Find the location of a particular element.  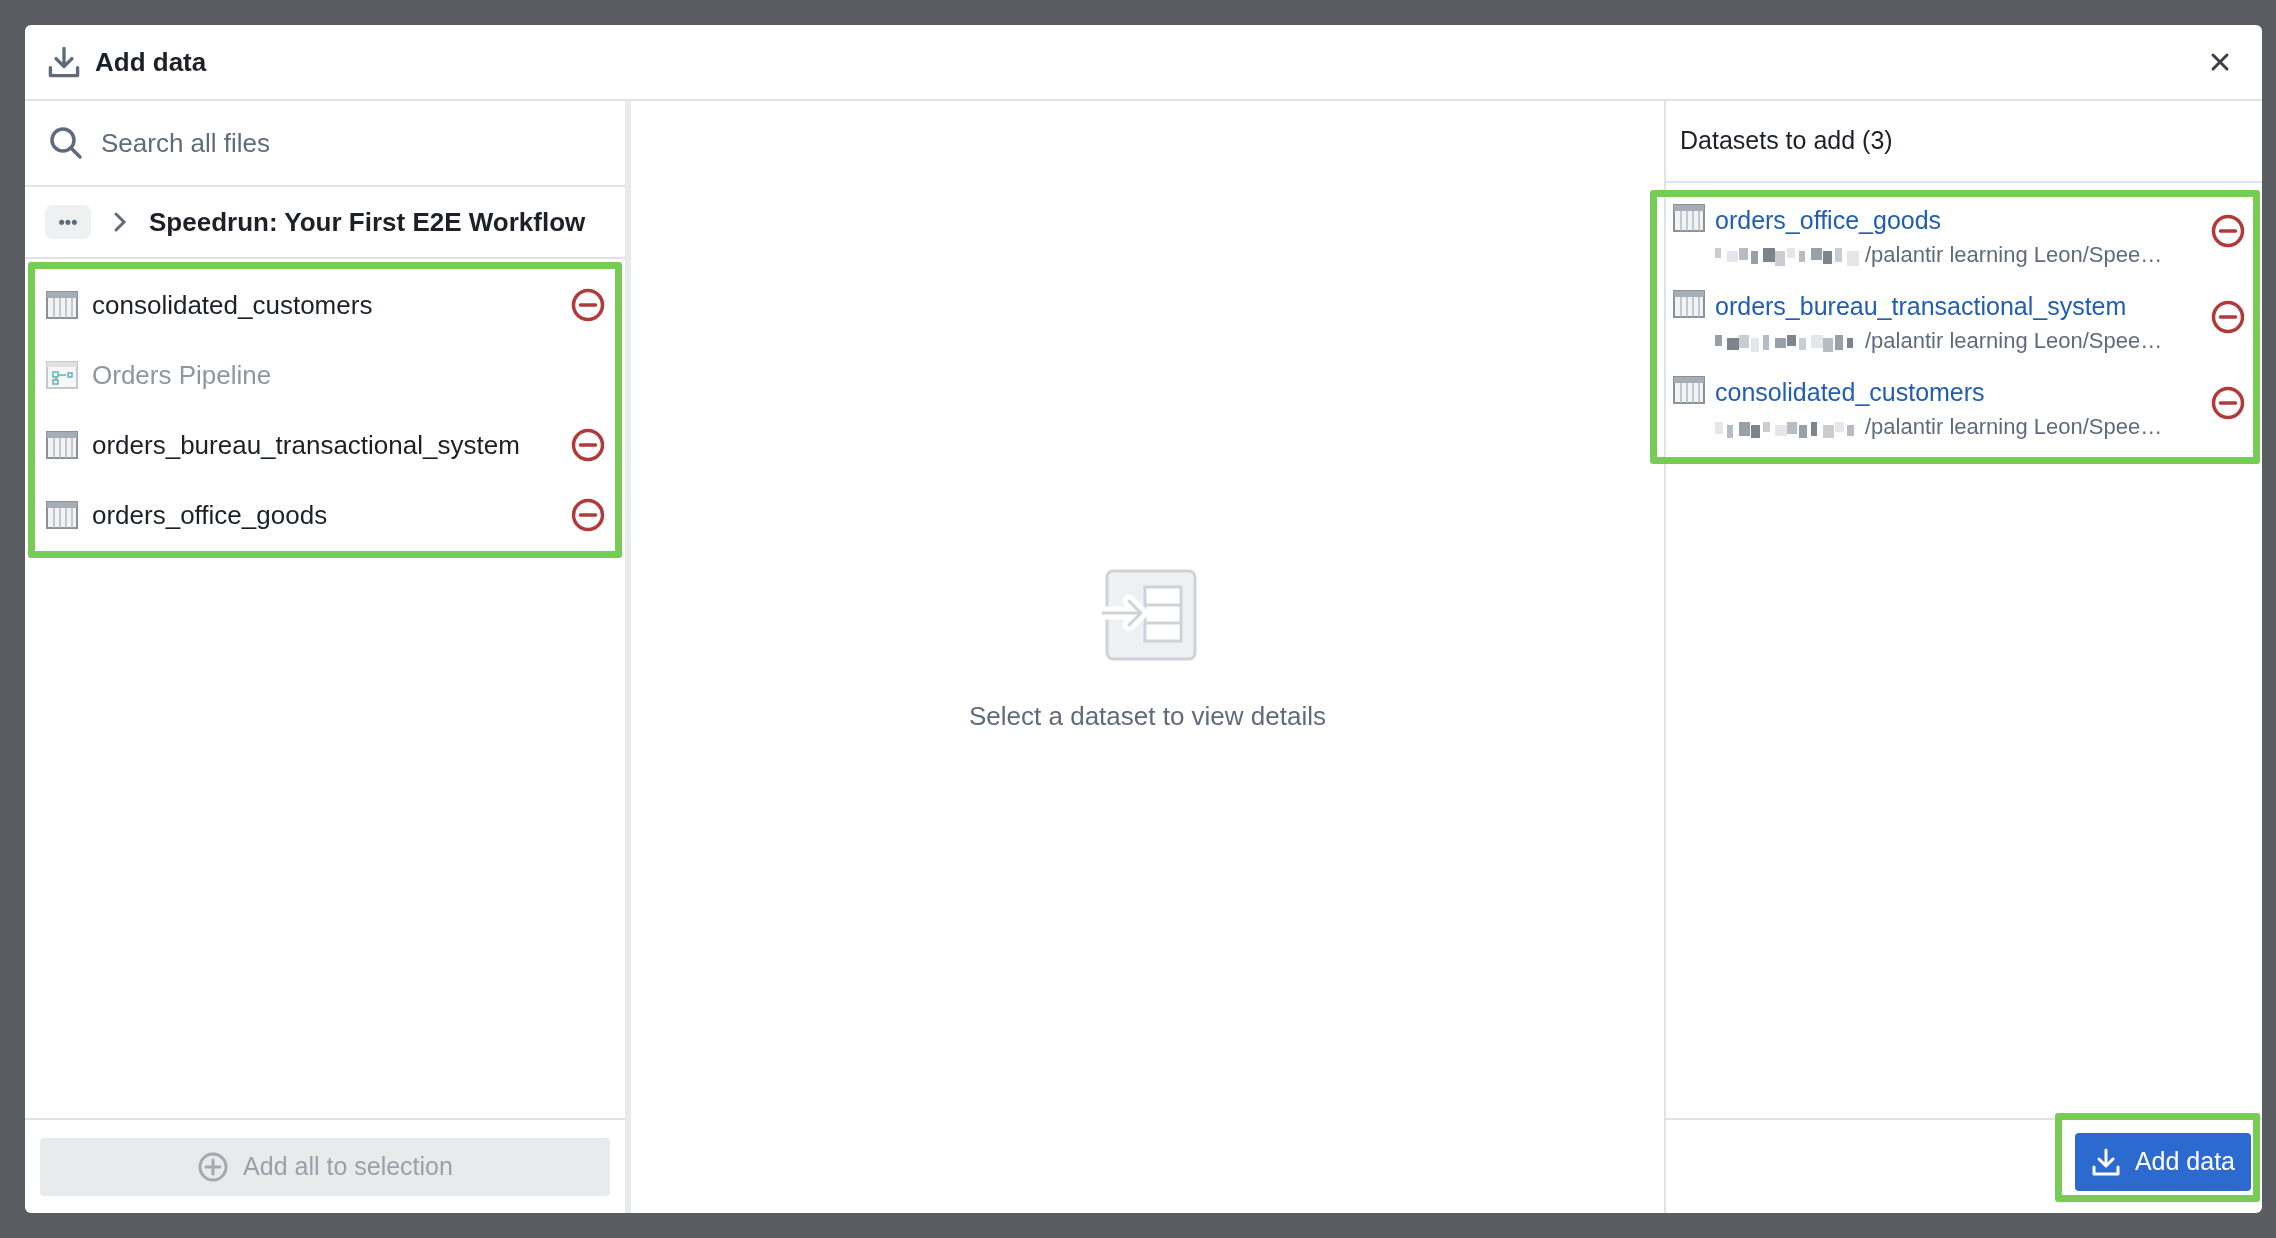

close-icon is located at coordinates (2220, 62).